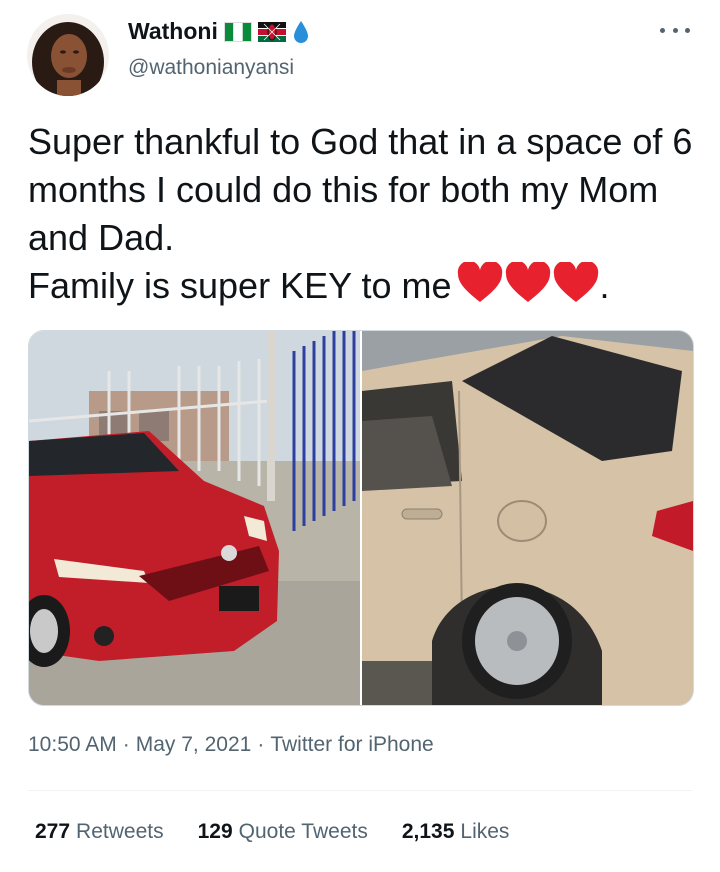  What do you see at coordinates (485, 831) in the screenshot?
I see `likes-label: Likes` at bounding box center [485, 831].